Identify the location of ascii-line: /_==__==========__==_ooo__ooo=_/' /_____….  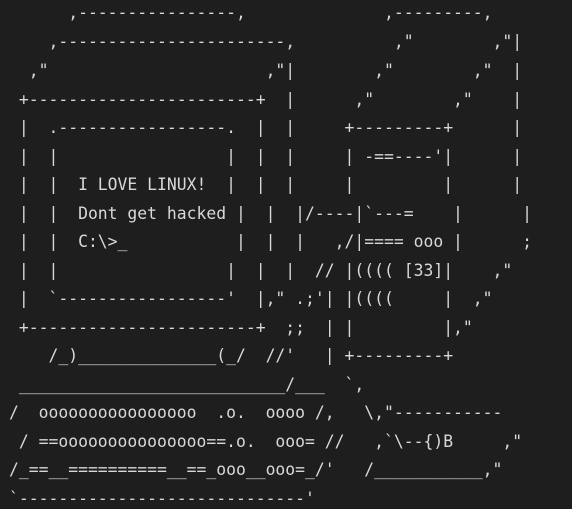
(256, 469).